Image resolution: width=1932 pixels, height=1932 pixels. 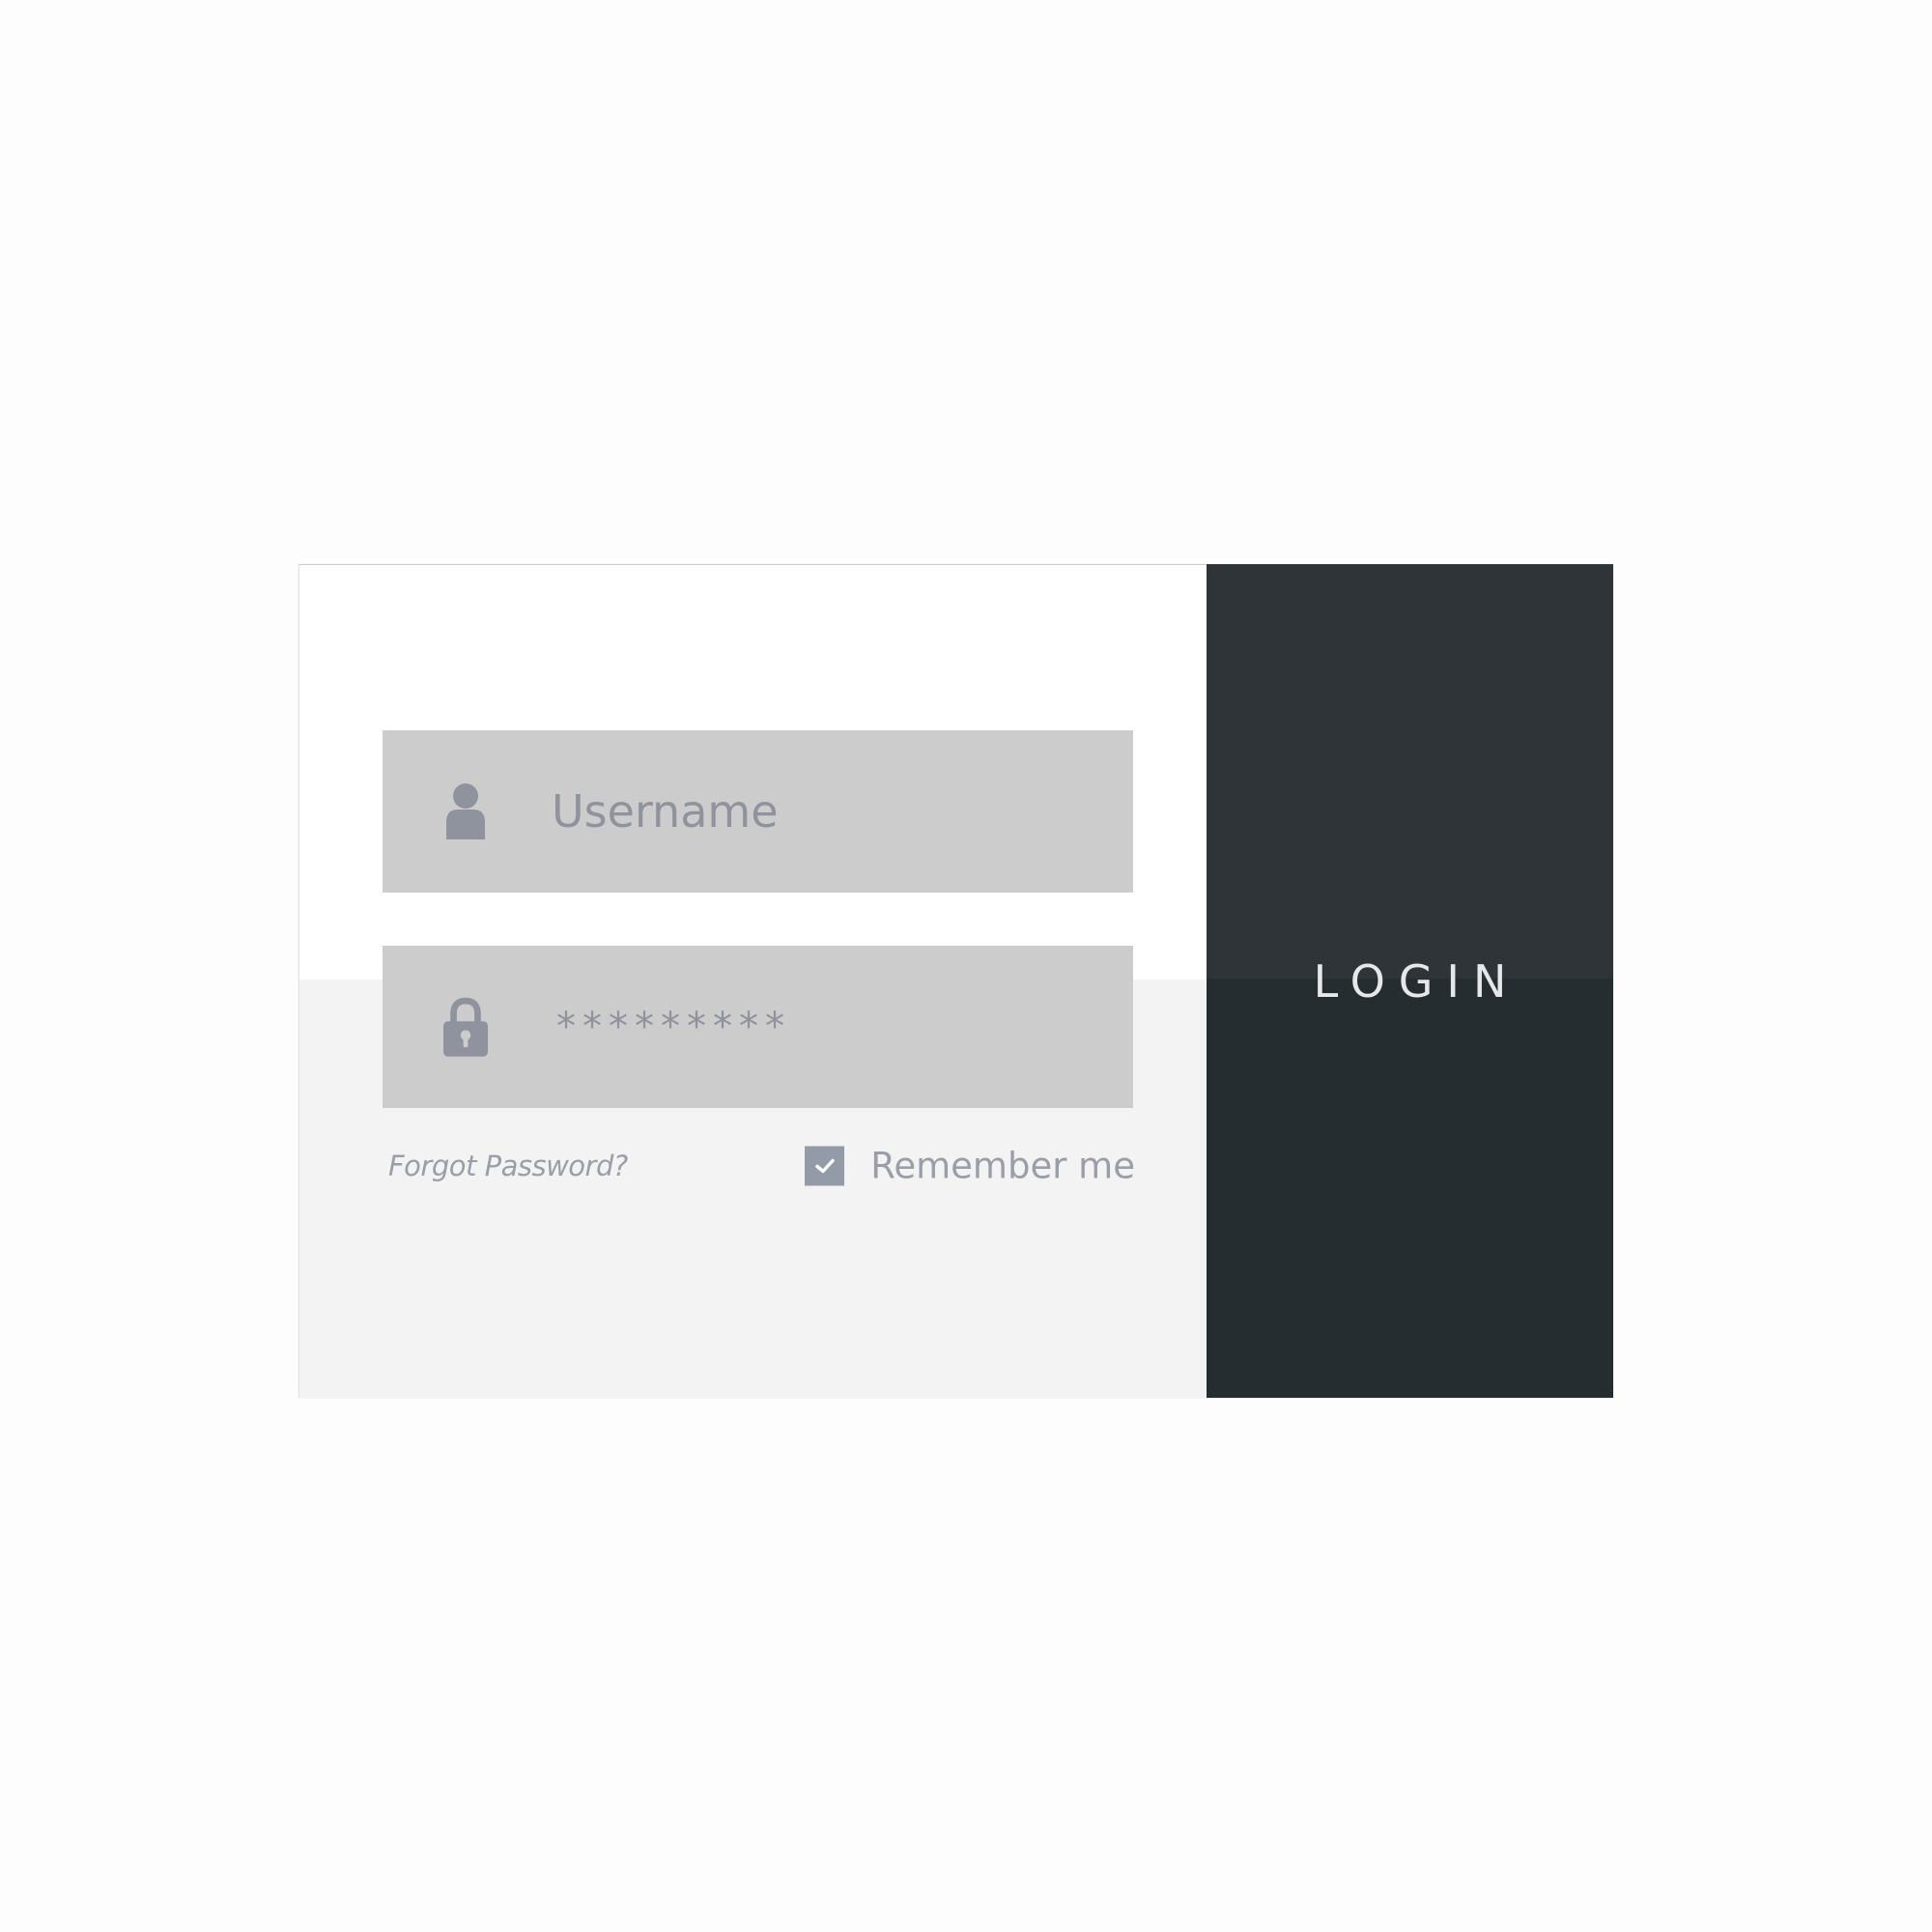 I want to click on password-input: *********, so click(x=835, y=1027).